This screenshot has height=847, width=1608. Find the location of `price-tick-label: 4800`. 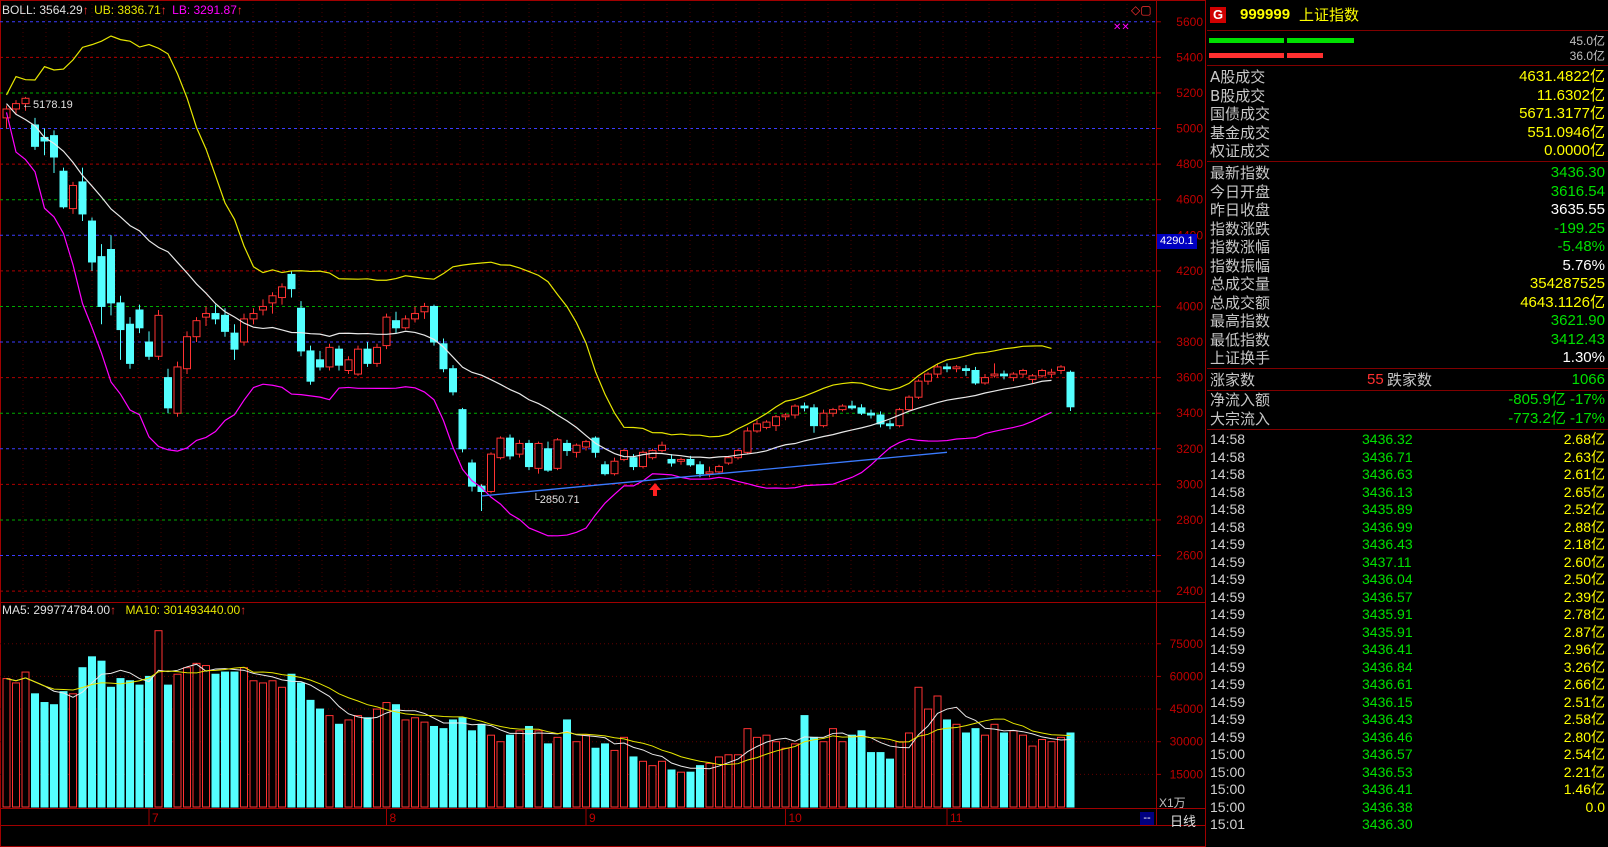

price-tick-label: 4800 is located at coordinates (1189, 164).